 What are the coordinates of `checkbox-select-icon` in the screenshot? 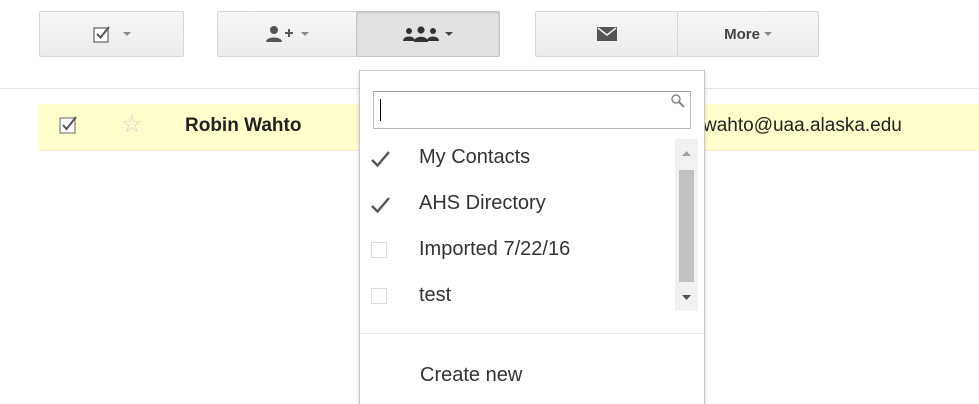 It's located at (101, 34).